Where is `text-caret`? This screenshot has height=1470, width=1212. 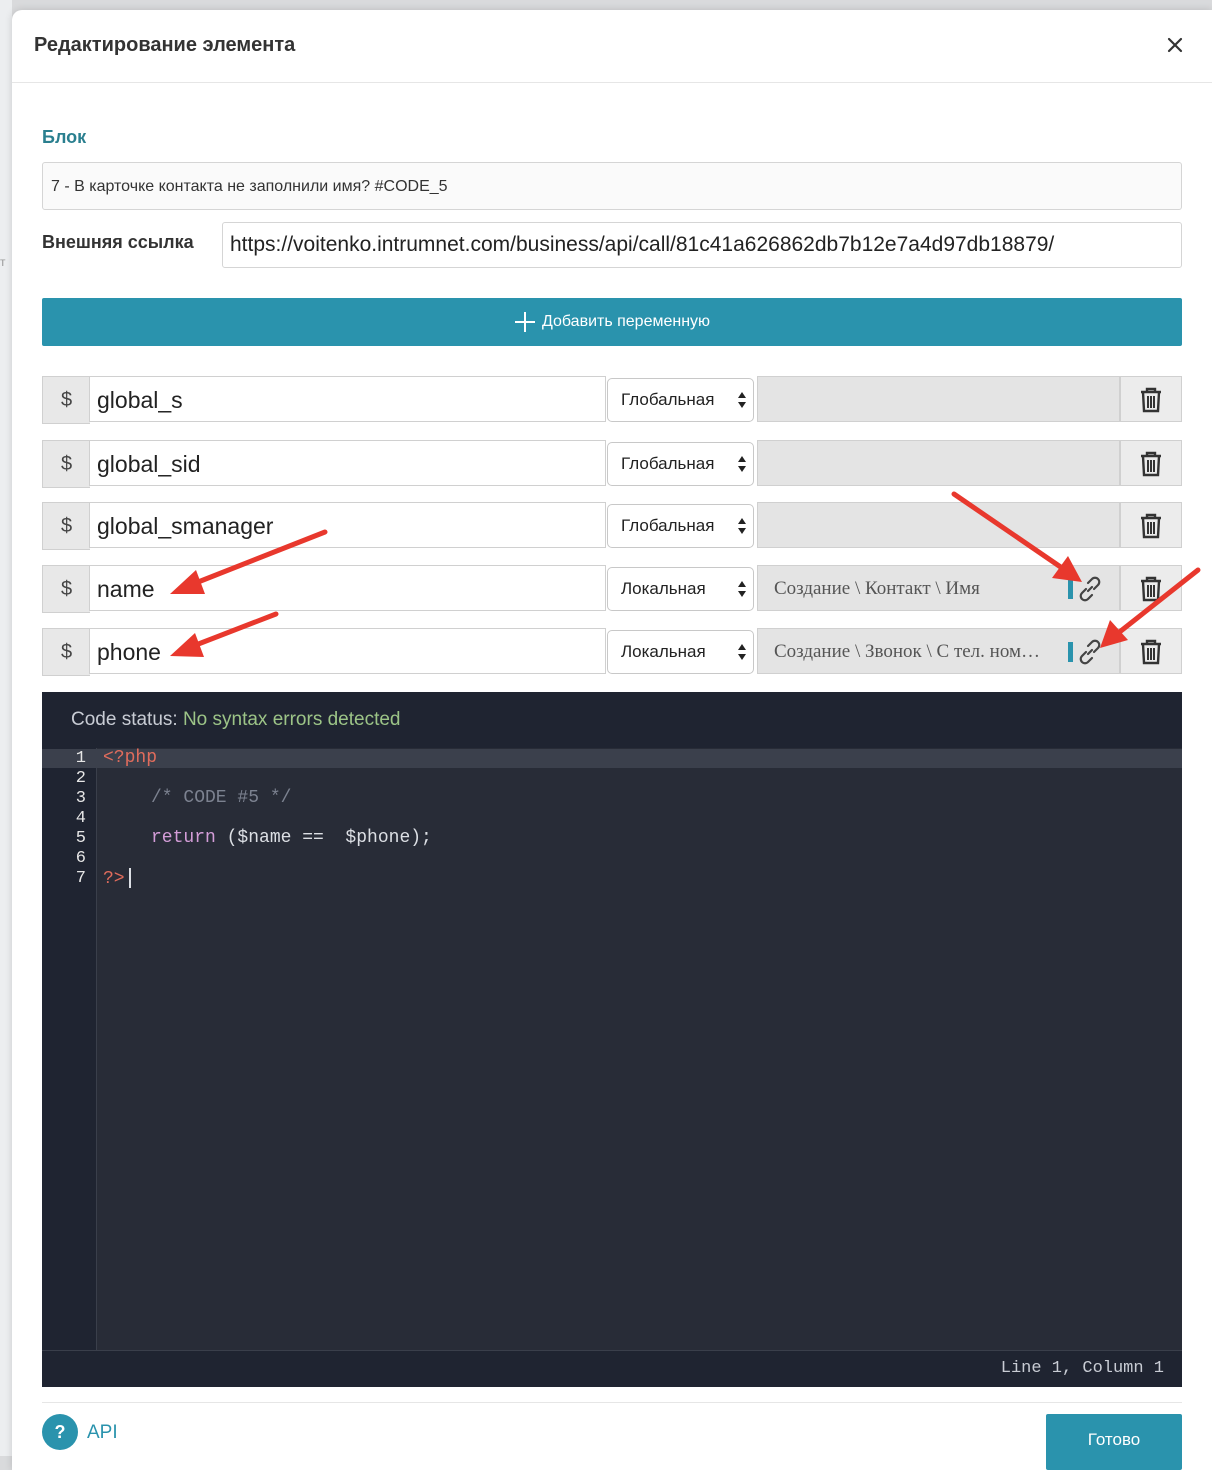 text-caret is located at coordinates (129, 878).